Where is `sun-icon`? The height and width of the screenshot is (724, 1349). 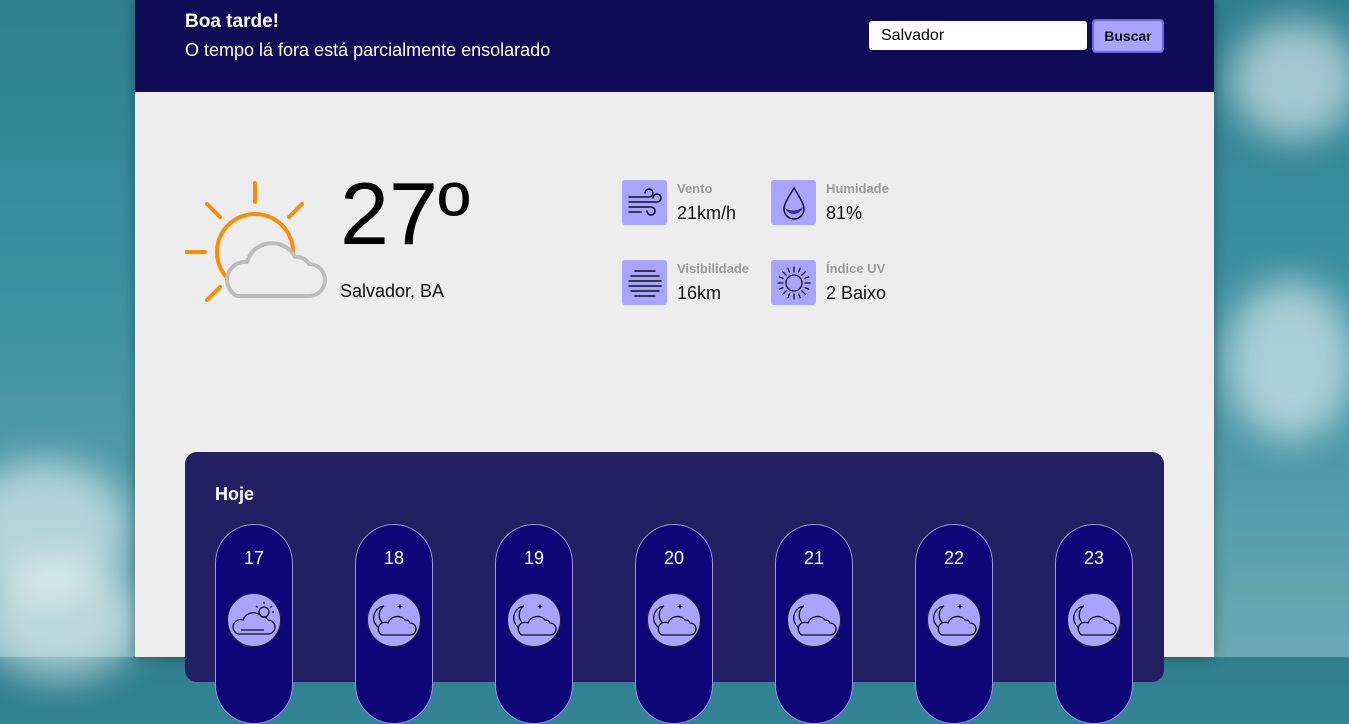
sun-icon is located at coordinates (793, 282).